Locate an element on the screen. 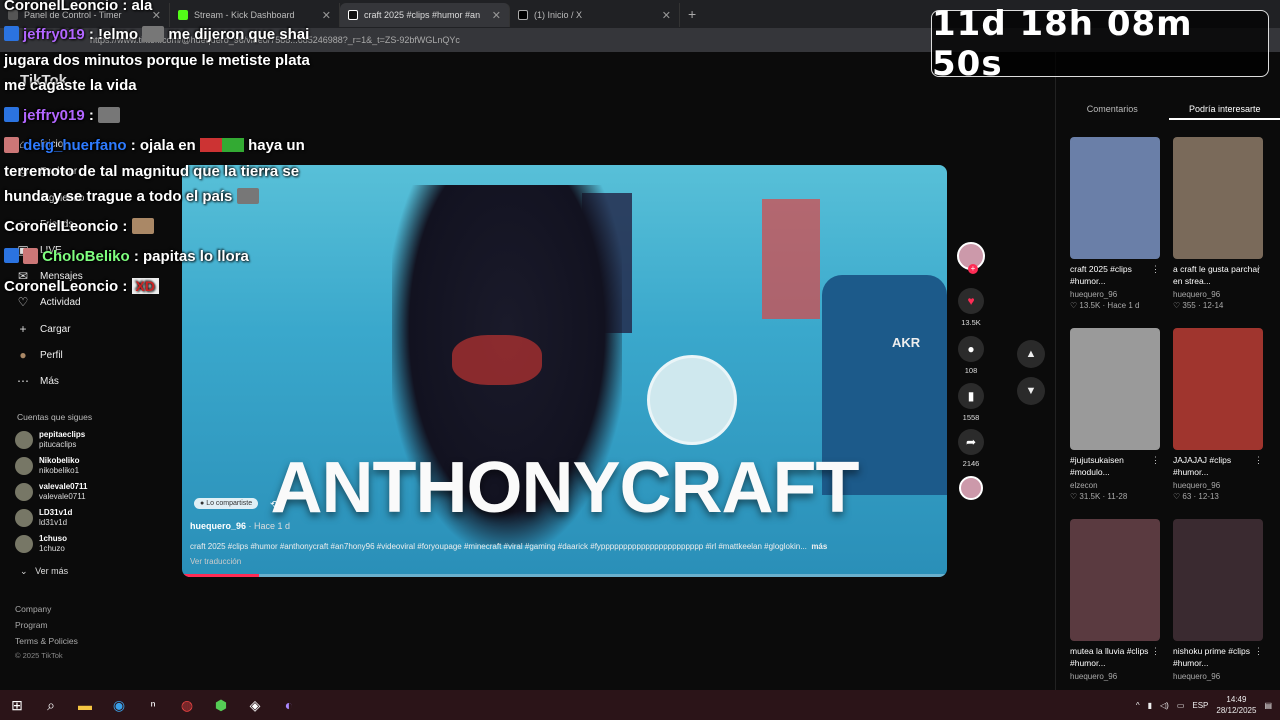  see-more-button: ⌄ Ver más is located at coordinates (44, 571).